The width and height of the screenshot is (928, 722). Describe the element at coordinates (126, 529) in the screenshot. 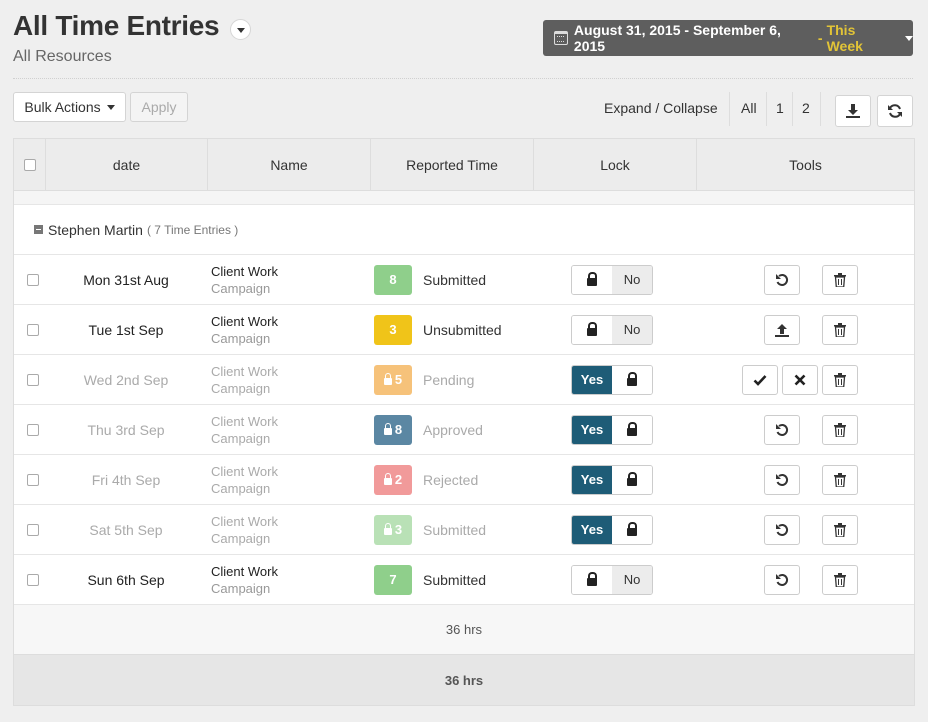

I see `entry-date: Sat 5th Sep` at that location.